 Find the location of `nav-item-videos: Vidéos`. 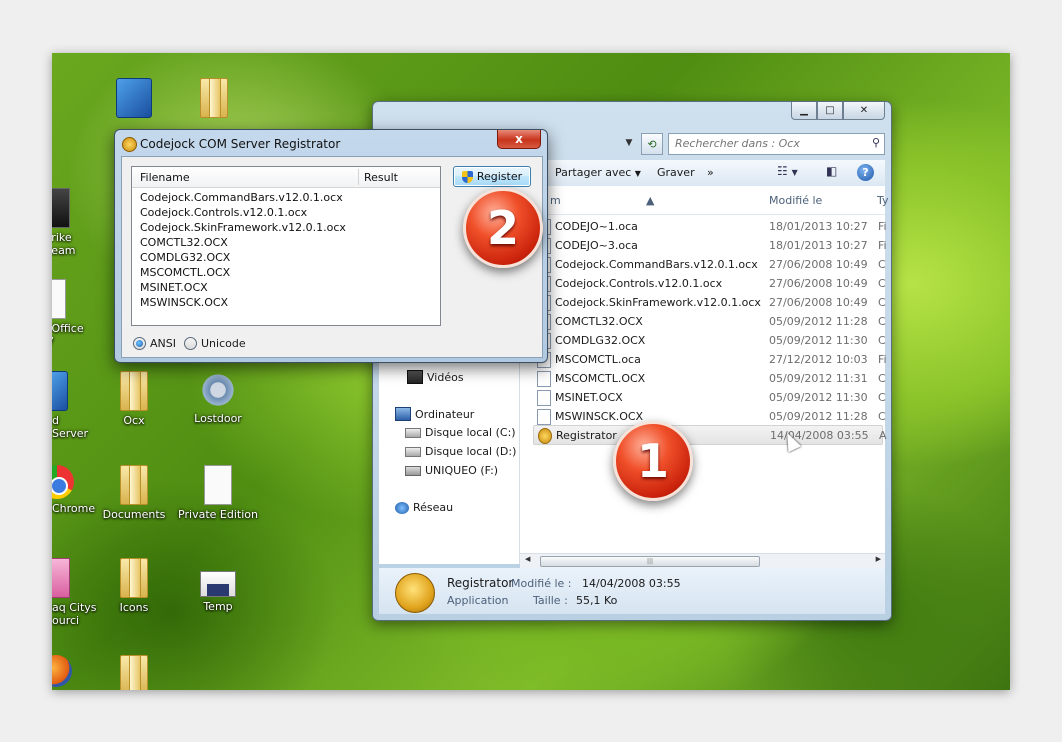

nav-item-videos: Vidéos is located at coordinates (435, 377).